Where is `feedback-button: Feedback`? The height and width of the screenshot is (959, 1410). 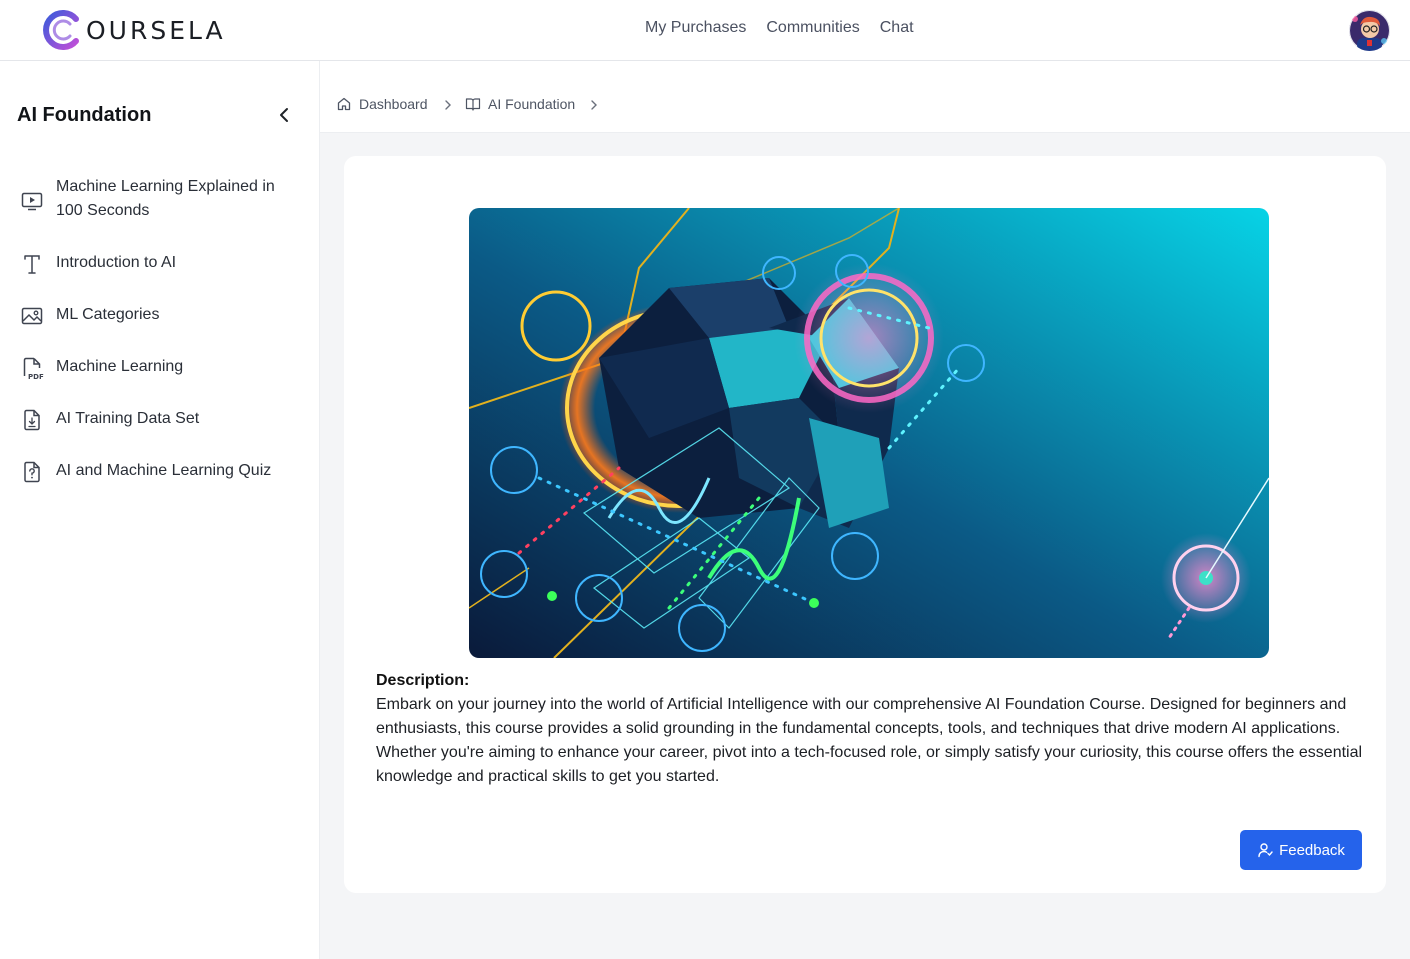
feedback-button: Feedback is located at coordinates (1301, 850).